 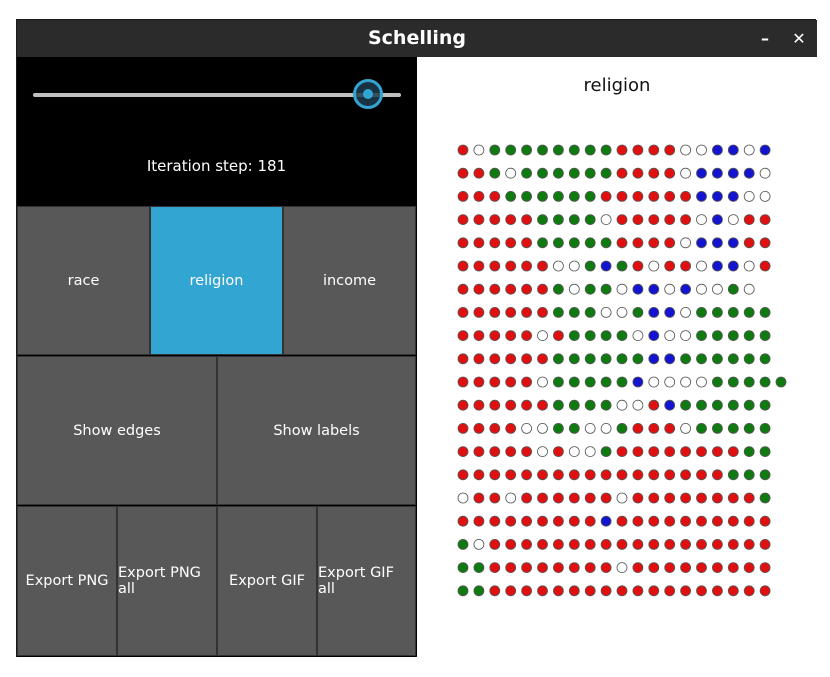 I want to click on export-png-button: Export PNG, so click(x=67, y=581).